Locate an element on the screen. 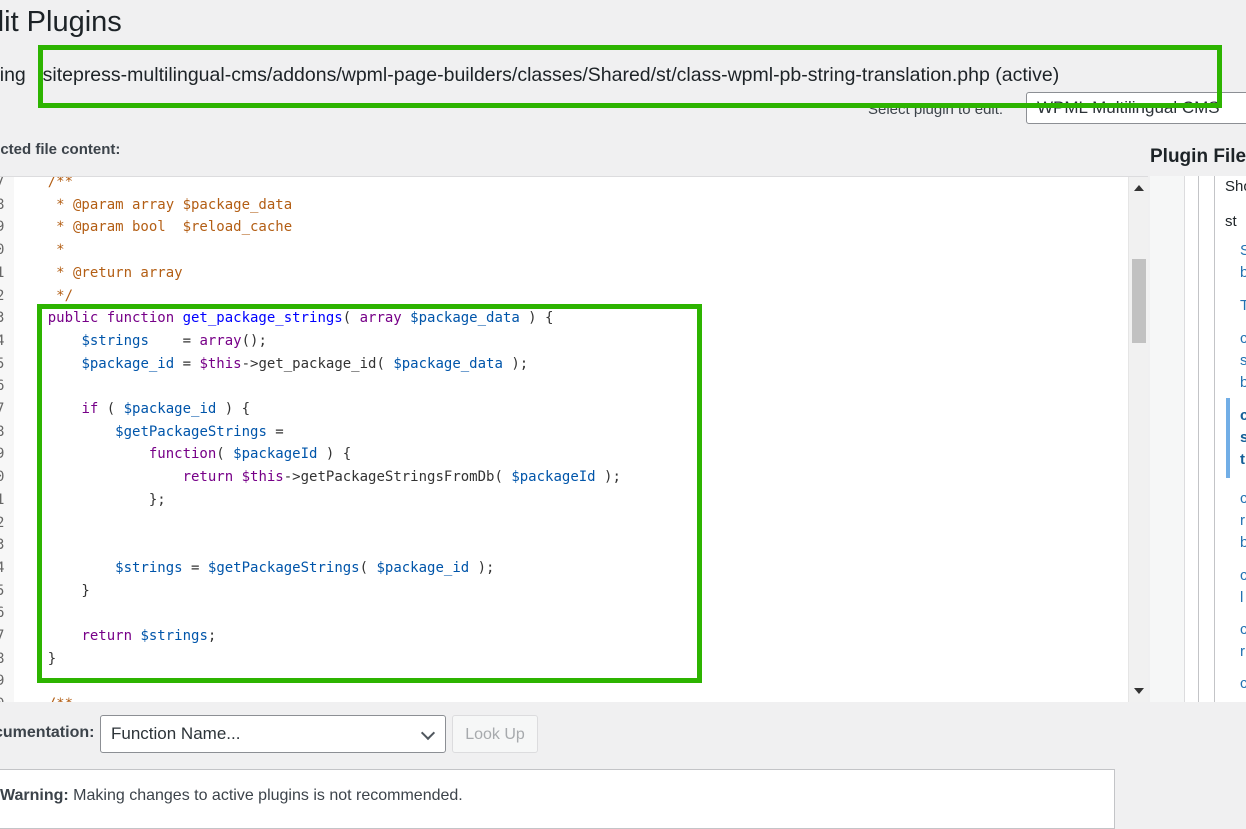  code-line: 1 }; is located at coordinates (564, 500).